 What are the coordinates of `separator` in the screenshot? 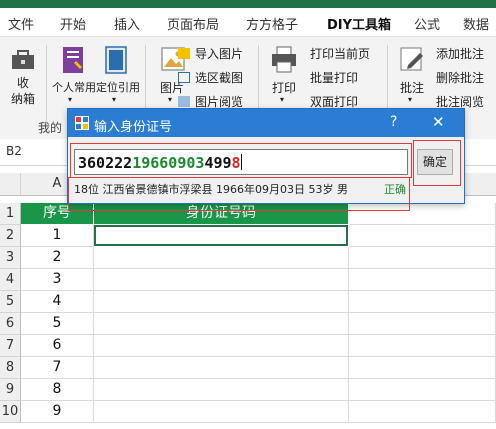 It's located at (46, 86).